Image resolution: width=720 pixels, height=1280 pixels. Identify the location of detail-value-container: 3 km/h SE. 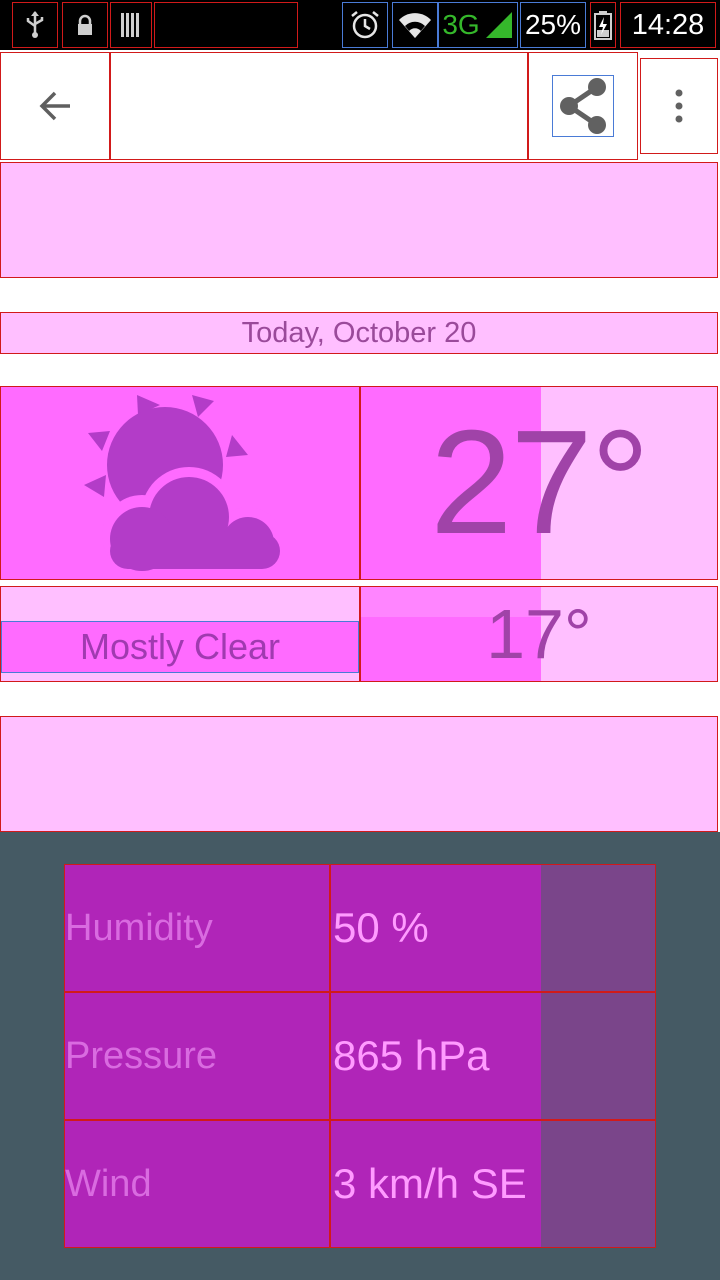
(493, 1184).